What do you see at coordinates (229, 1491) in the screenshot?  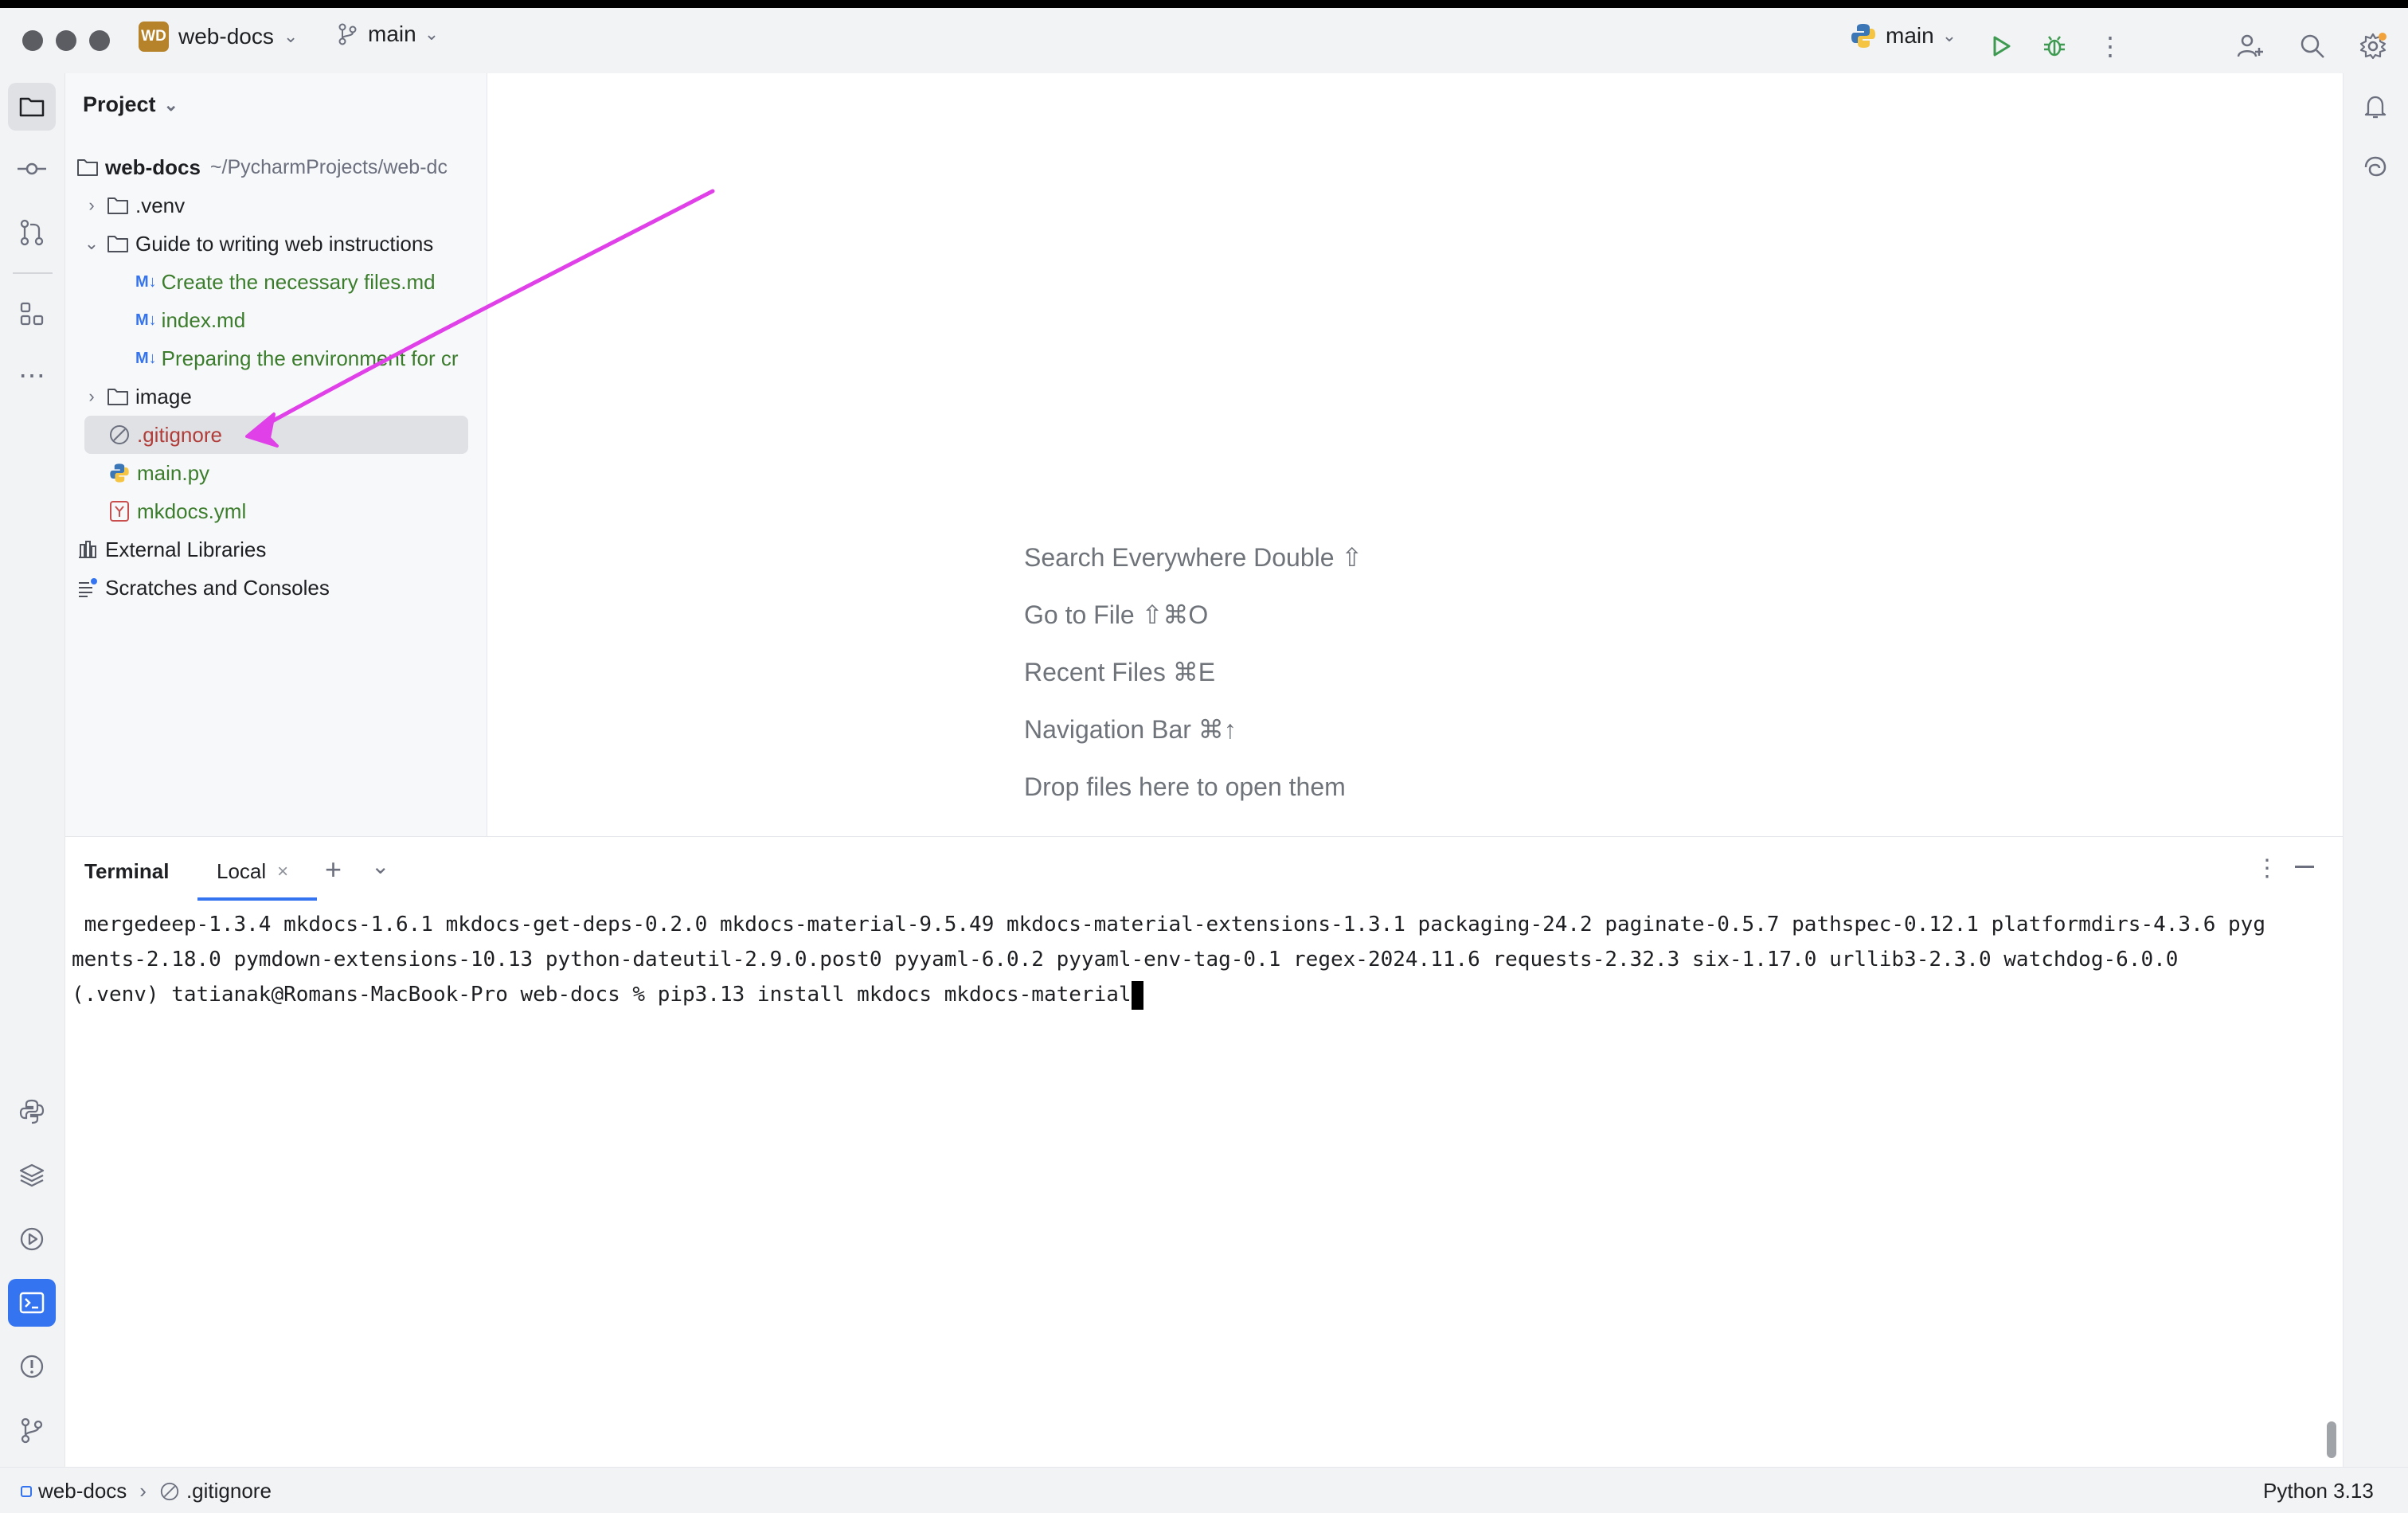 I see `breadcrumb-file: .gitignore` at bounding box center [229, 1491].